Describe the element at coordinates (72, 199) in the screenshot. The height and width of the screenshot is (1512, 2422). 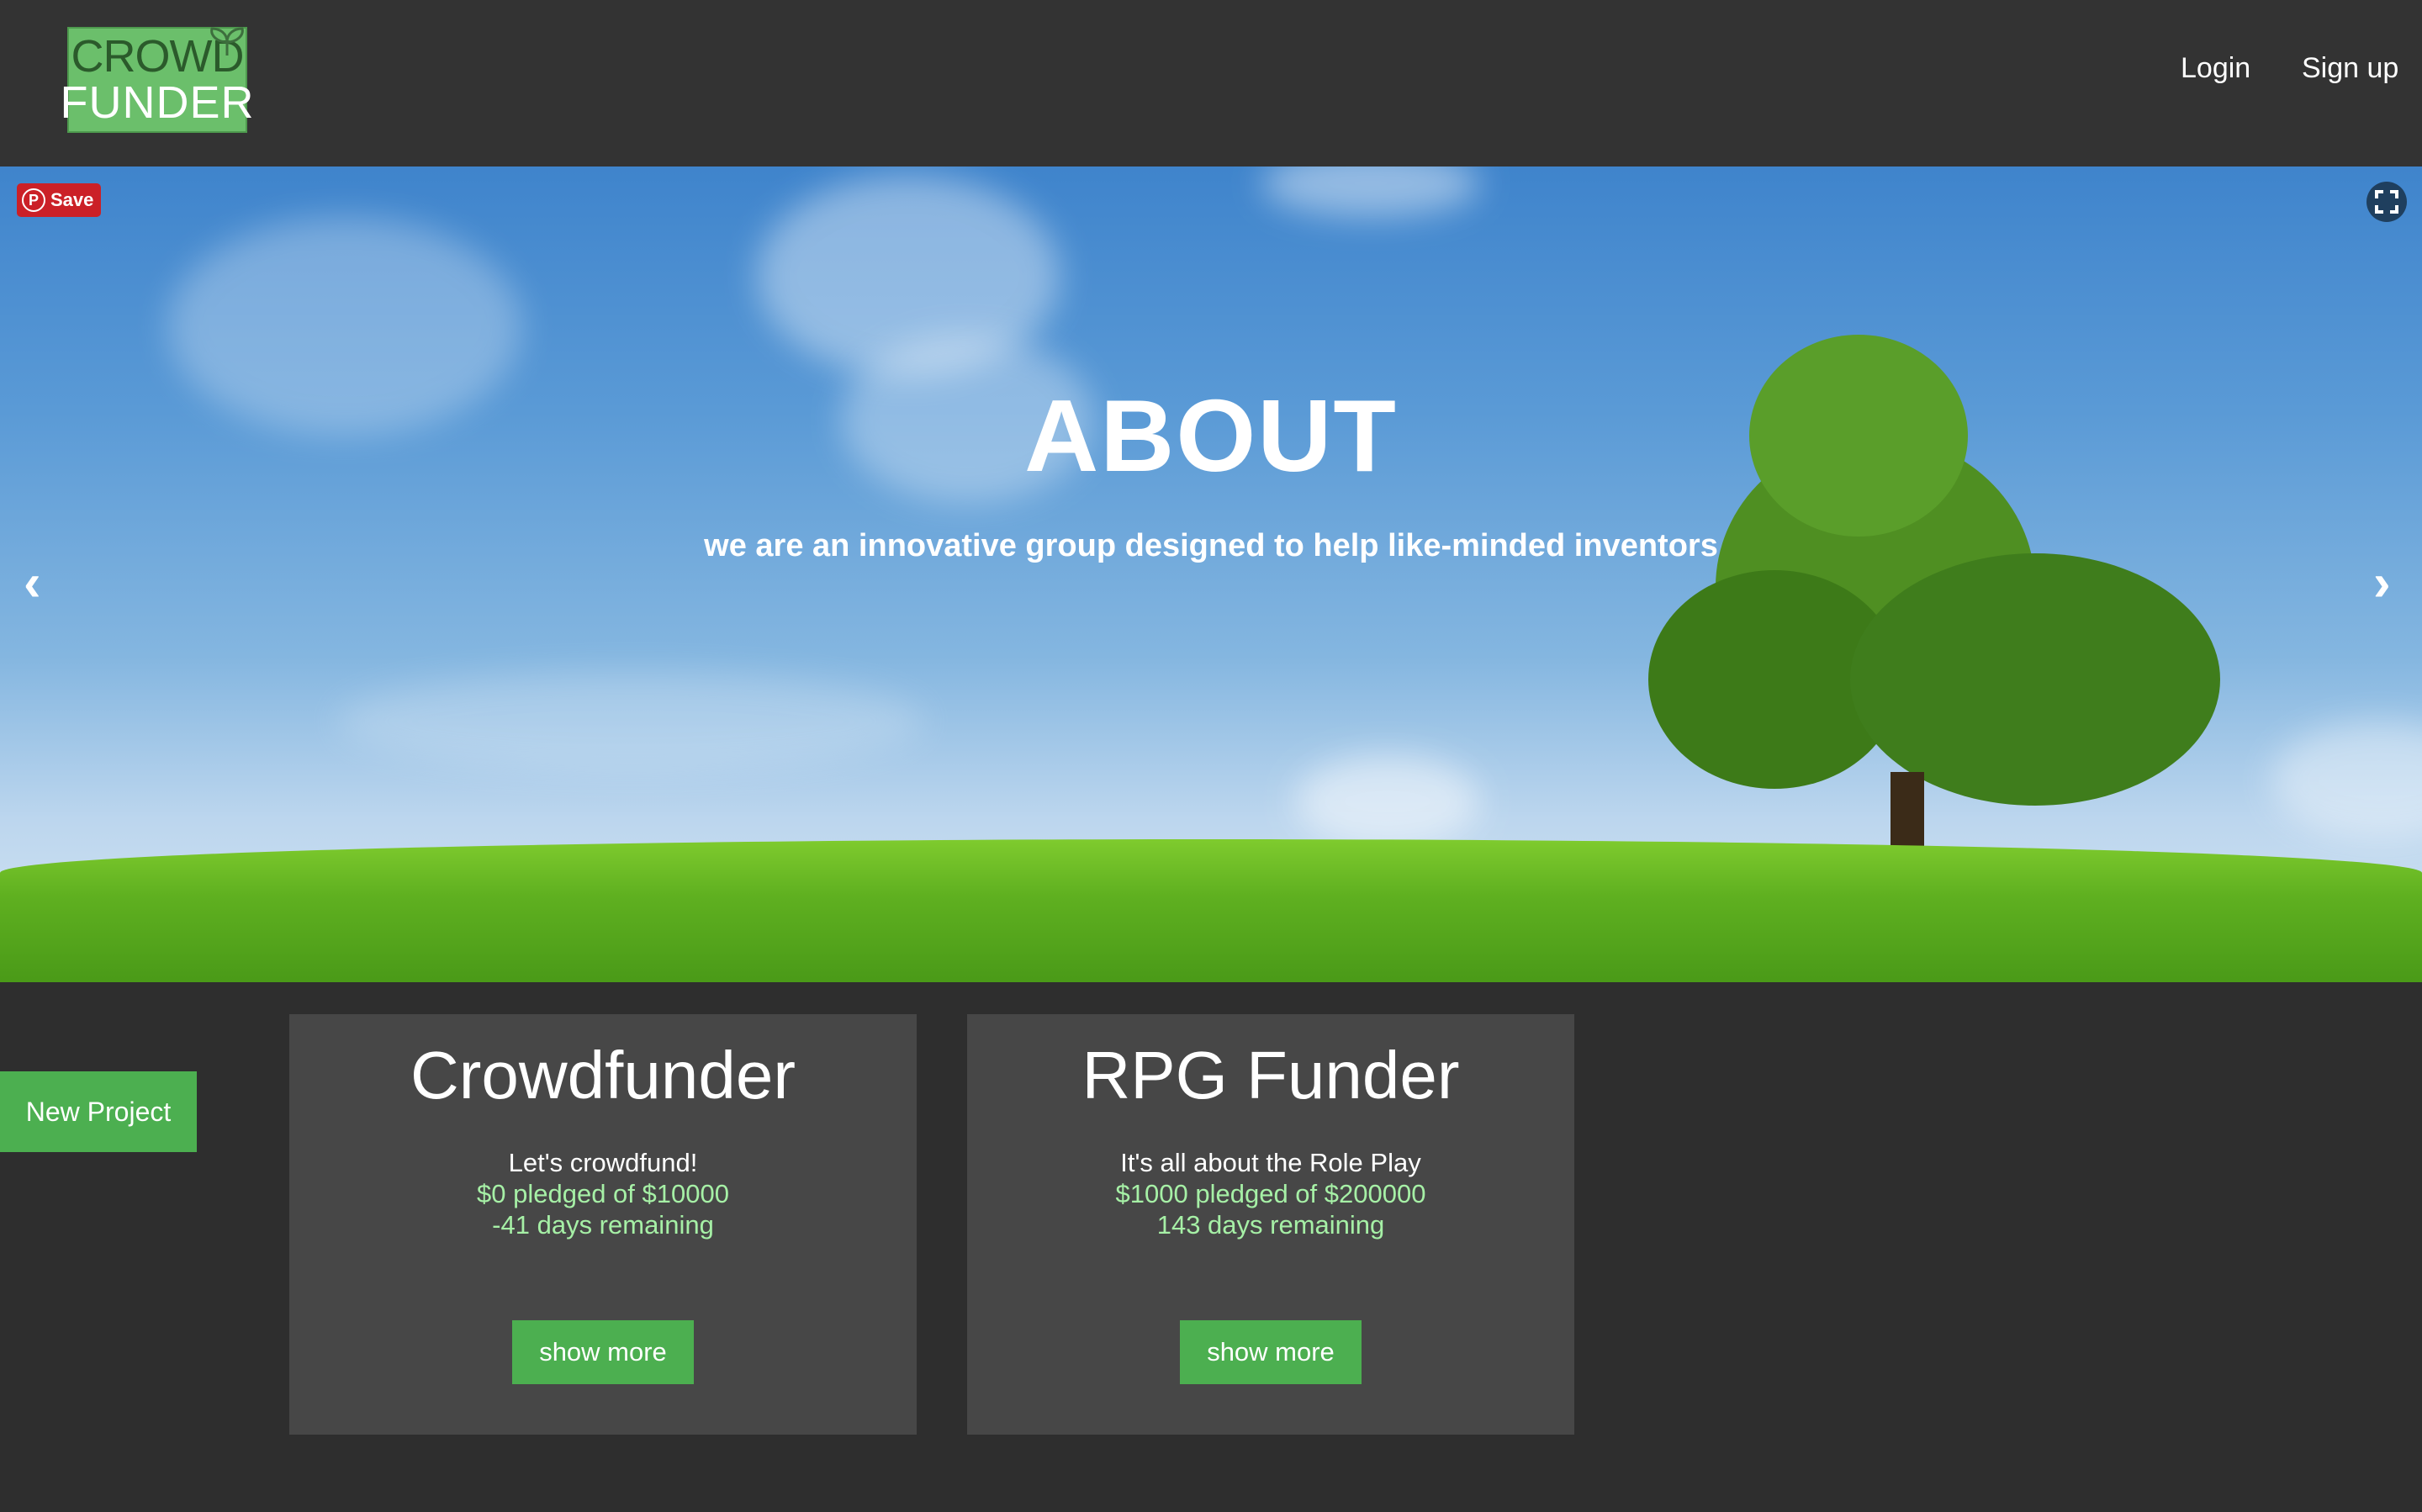
I see `pinterest-save-label: Save` at that location.